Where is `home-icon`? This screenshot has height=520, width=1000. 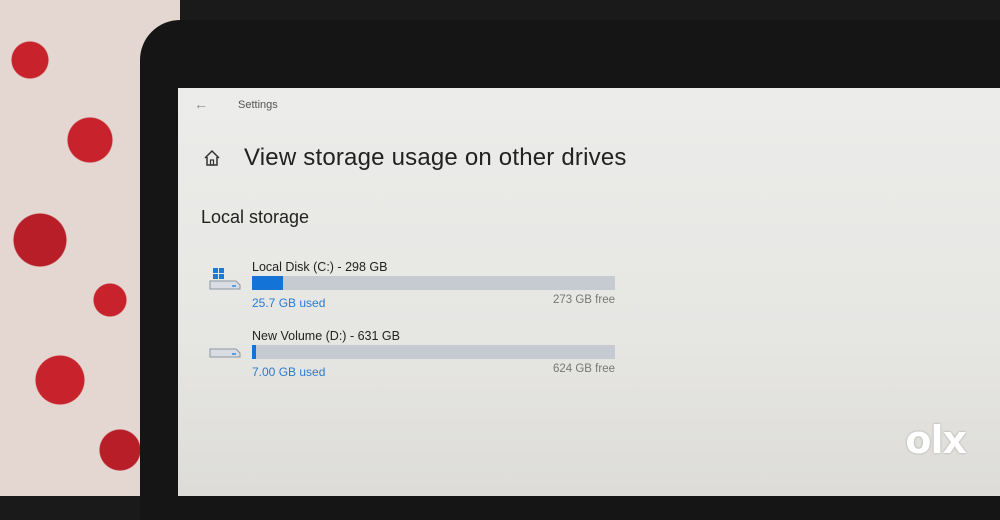
home-icon is located at coordinates (212, 158).